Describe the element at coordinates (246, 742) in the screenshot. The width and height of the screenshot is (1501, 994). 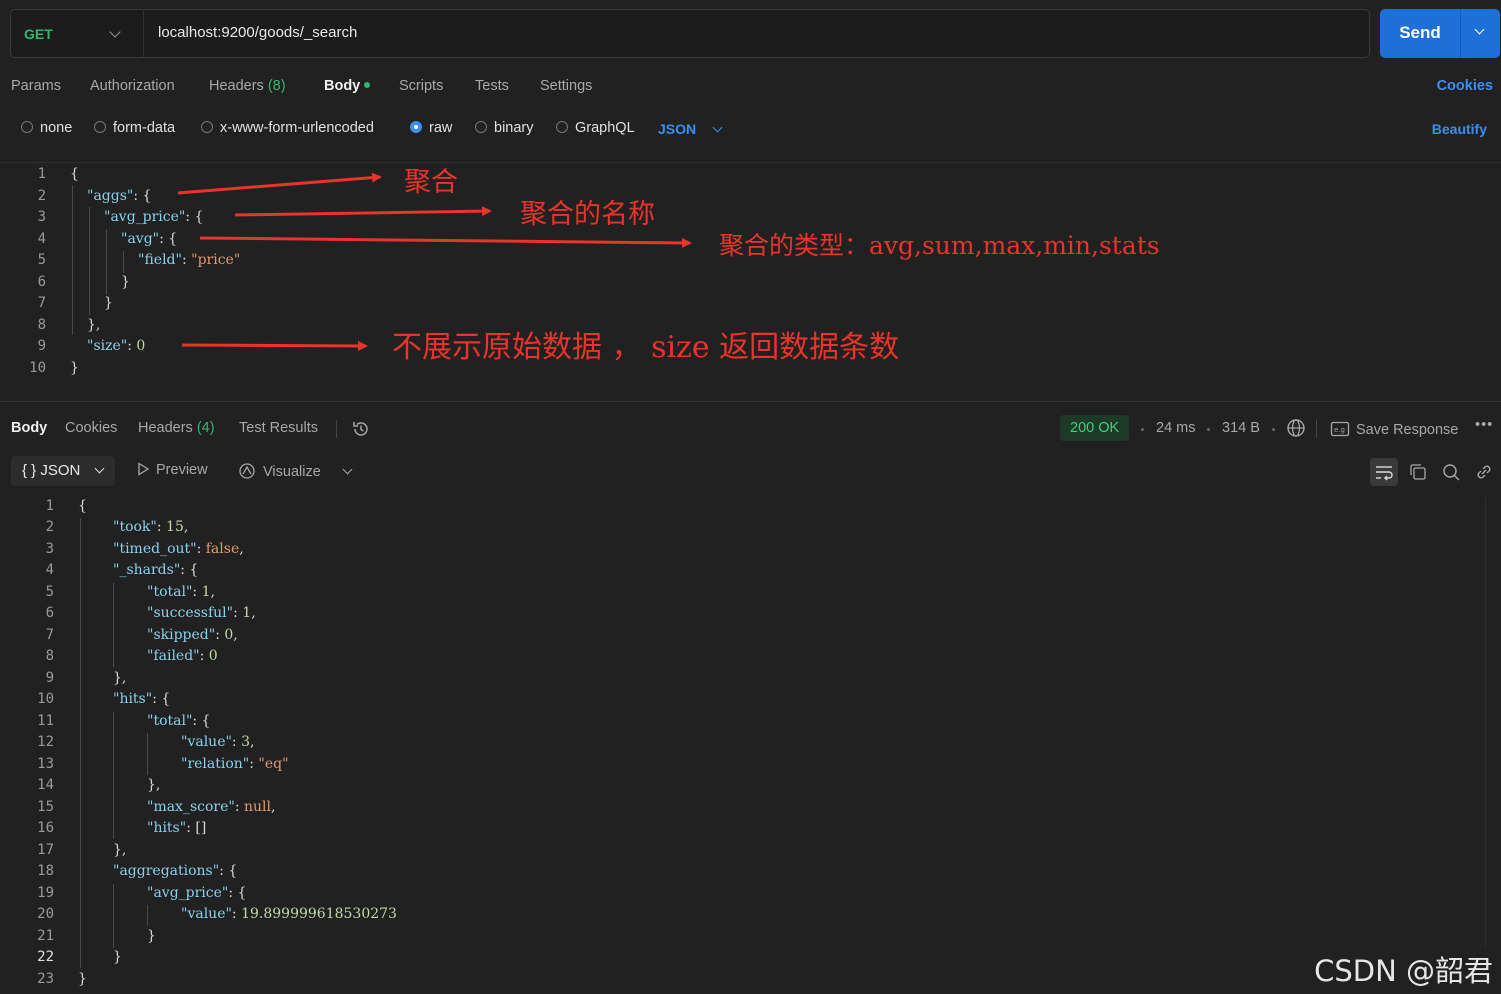
I see `json-number: 3` at that location.